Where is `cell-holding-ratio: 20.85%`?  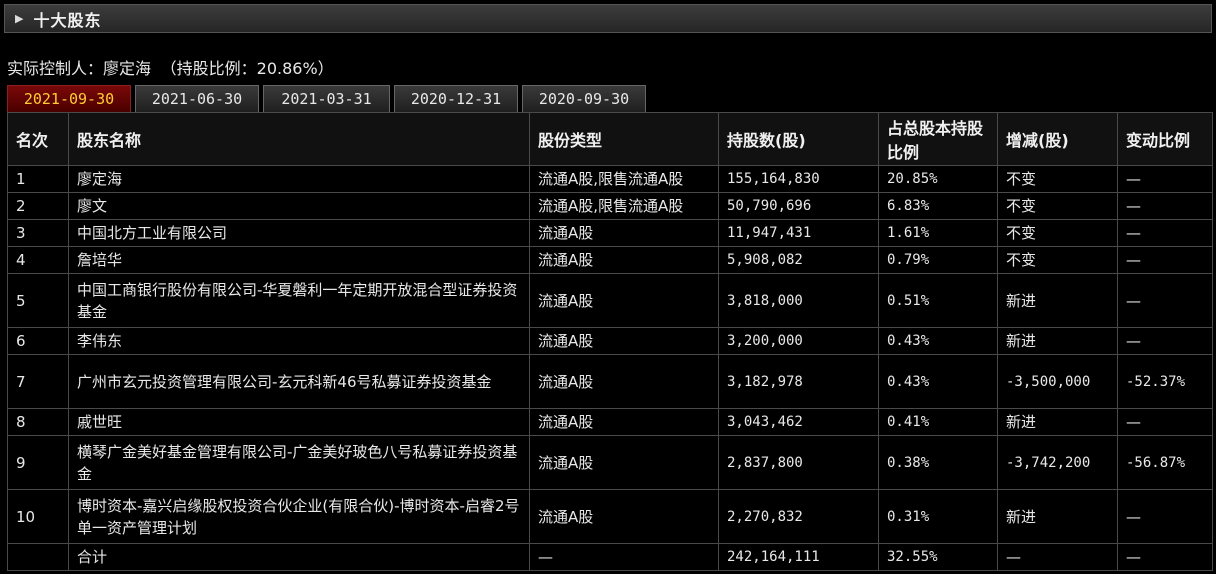
cell-holding-ratio: 20.85% is located at coordinates (938, 179).